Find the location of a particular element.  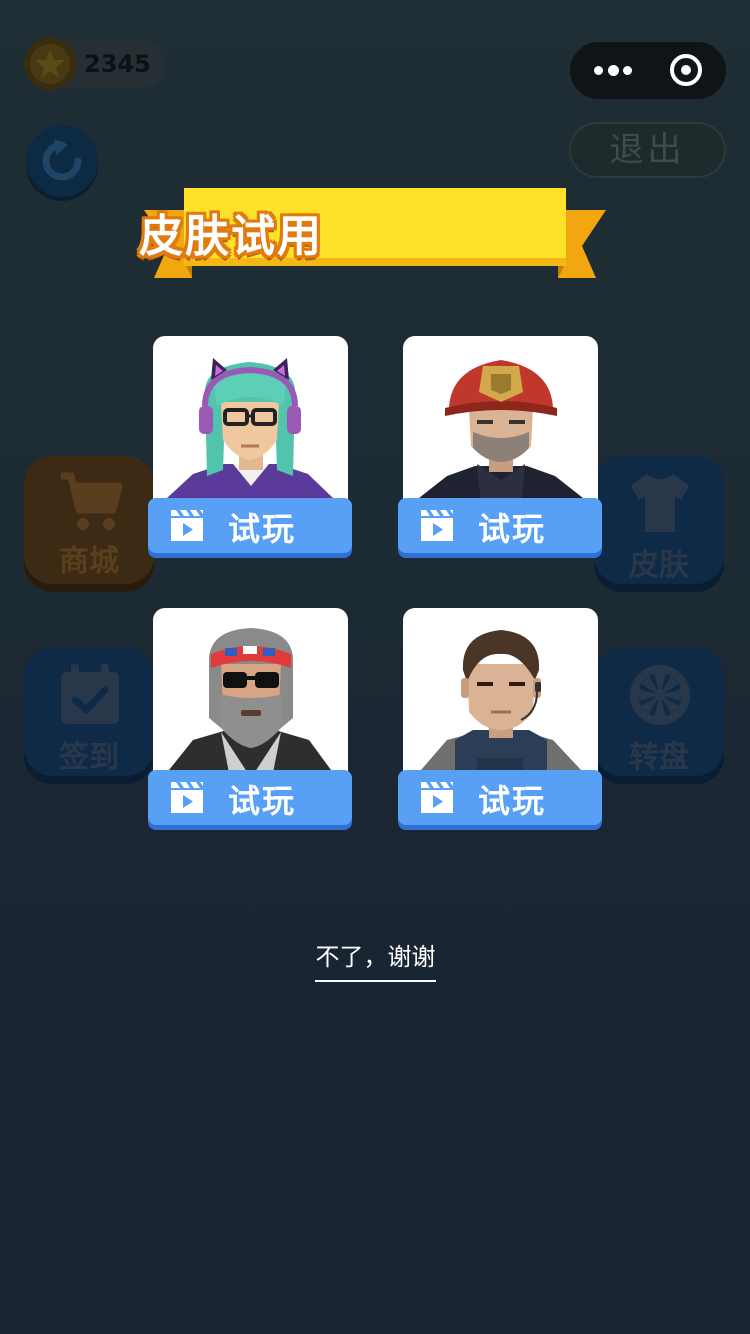

try-button-agent: 试玩 is located at coordinates (500, 797).